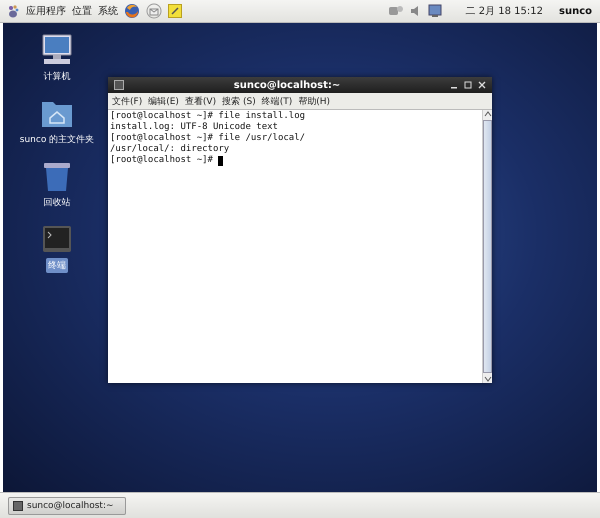  I want to click on maximize-icon, so click(468, 85).